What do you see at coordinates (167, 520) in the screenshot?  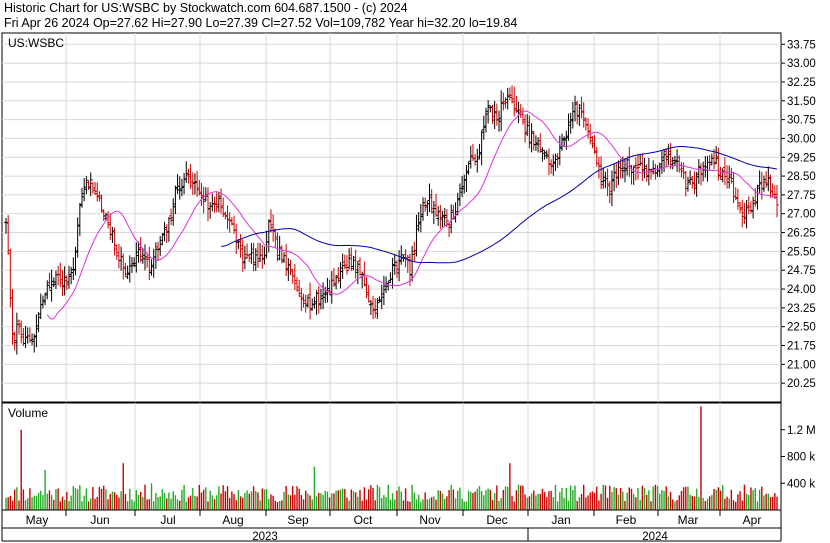 I see `month-label: Jul` at bounding box center [167, 520].